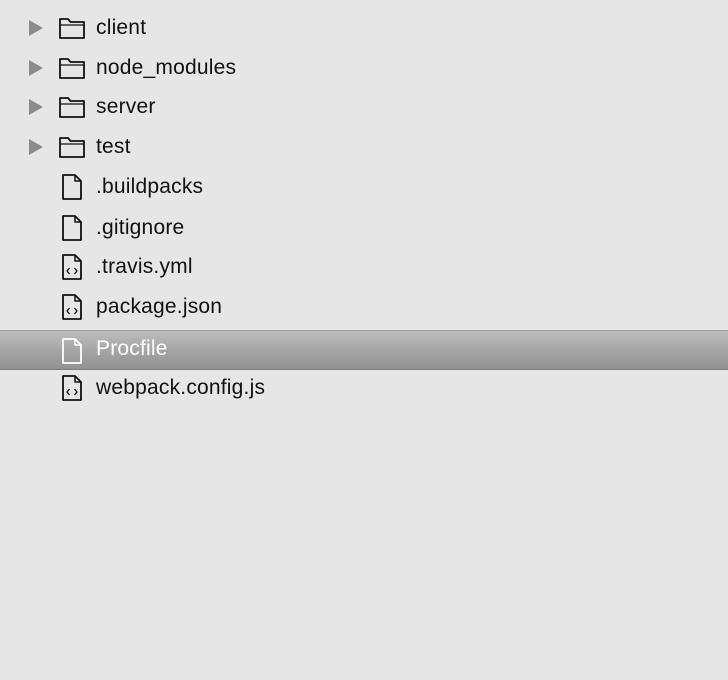  I want to click on tree-item-test: test, so click(364, 147).